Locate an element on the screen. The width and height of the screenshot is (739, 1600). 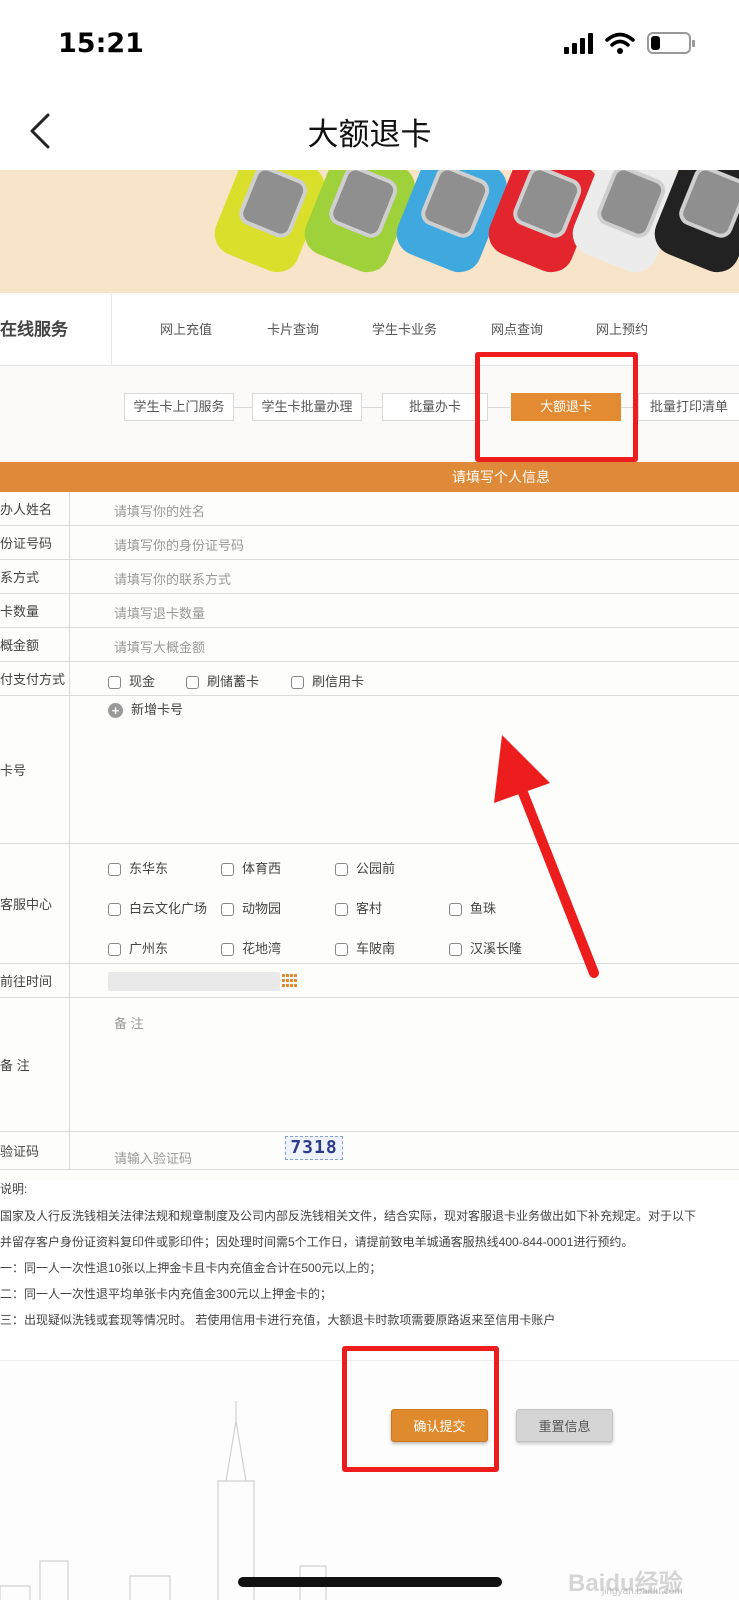
payment-label: 付支付方式 is located at coordinates (35, 678).